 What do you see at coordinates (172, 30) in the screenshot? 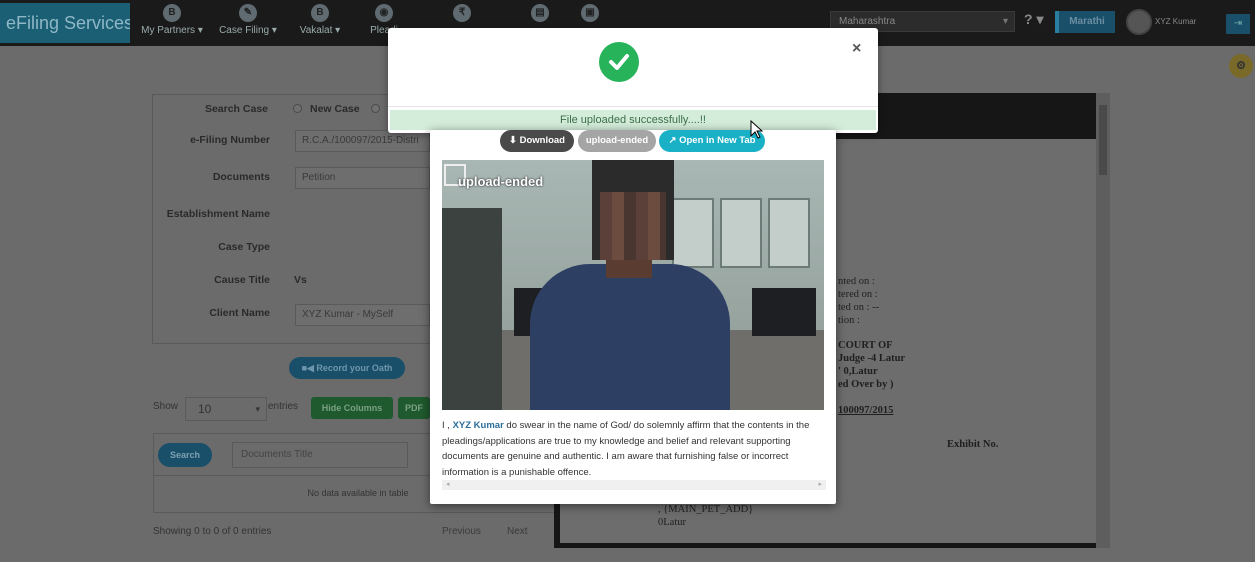
I see `nav-my-partners-label: My Partners ▾` at bounding box center [172, 30].